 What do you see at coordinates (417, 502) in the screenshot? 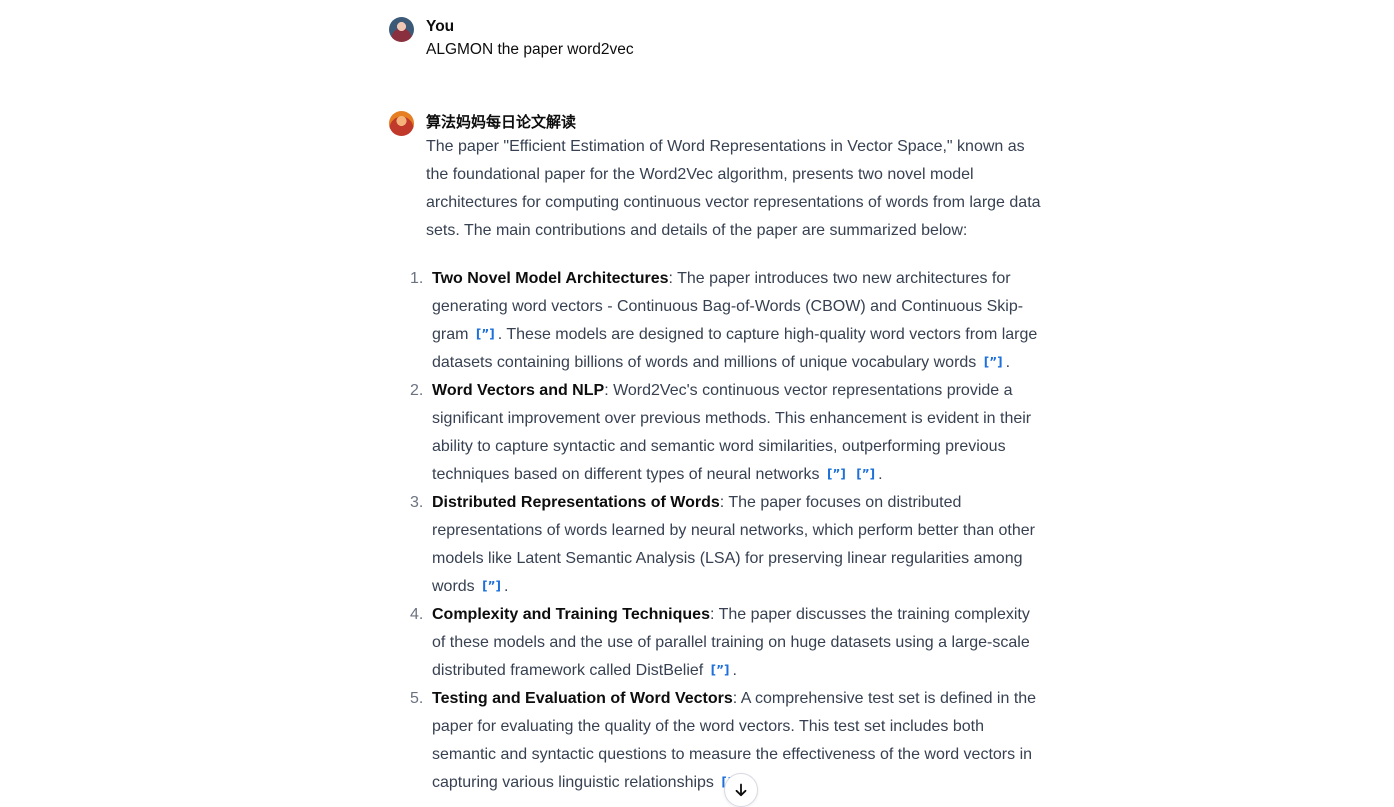
I see `list-number: 3.` at bounding box center [417, 502].